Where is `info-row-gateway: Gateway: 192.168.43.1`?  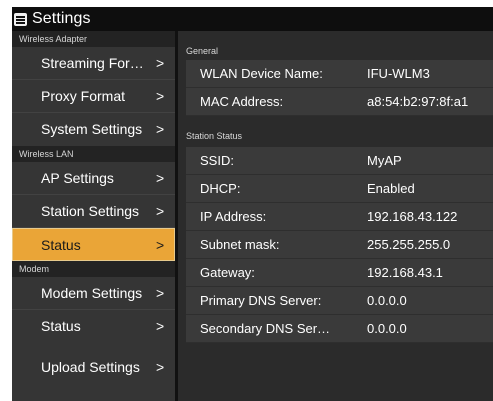
info-row-gateway: Gateway: 192.168.43.1 is located at coordinates (339, 273).